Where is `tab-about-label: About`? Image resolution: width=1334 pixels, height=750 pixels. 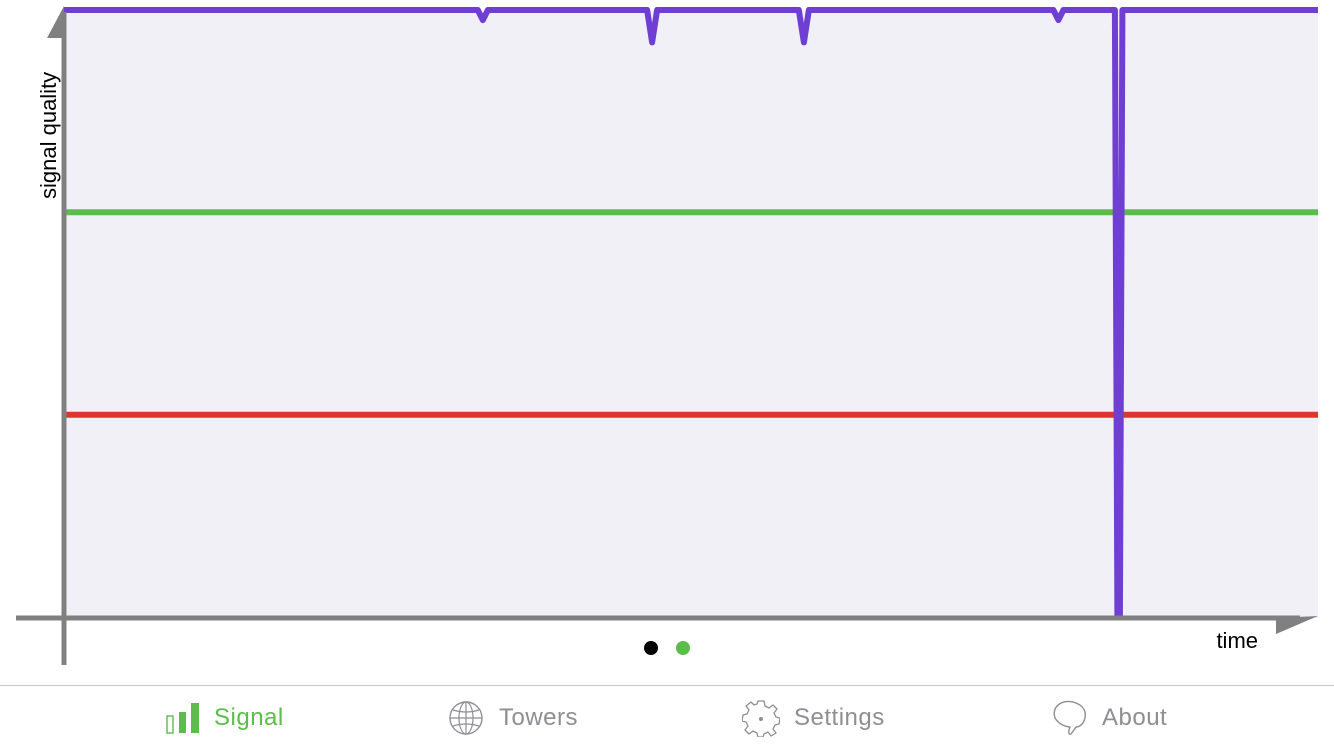 tab-about-label: About is located at coordinates (1135, 717).